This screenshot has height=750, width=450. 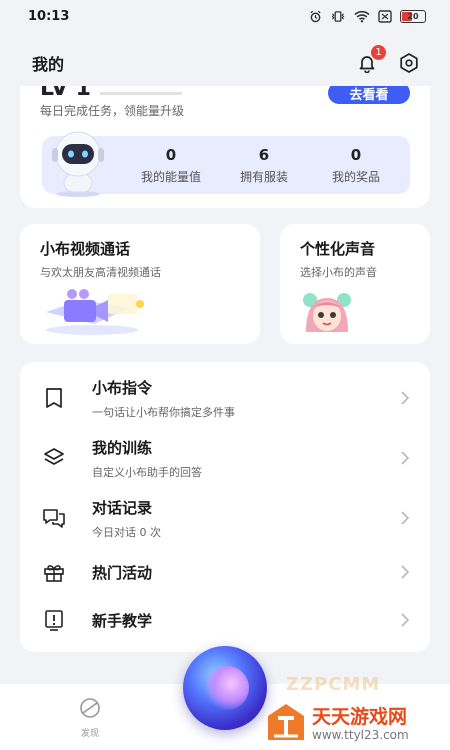 What do you see at coordinates (85, 249) in the screenshot?
I see `video-call-title: 小布视频通话` at bounding box center [85, 249].